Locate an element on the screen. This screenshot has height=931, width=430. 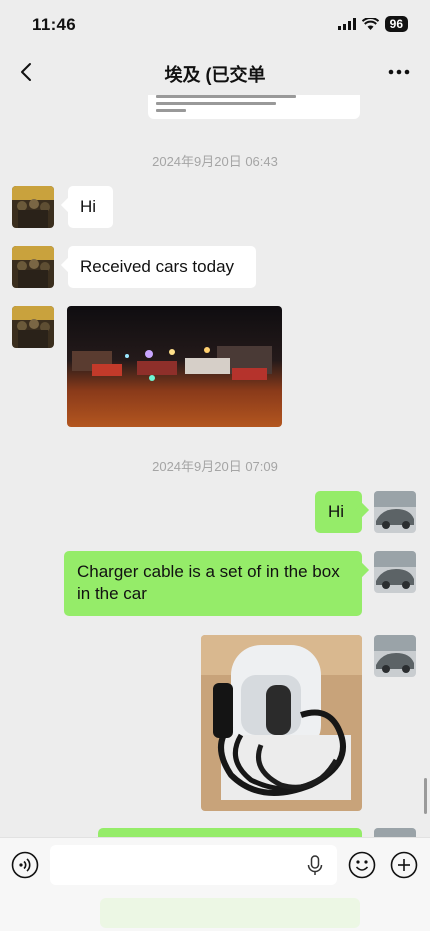
plus-icon is located at coordinates (404, 865).